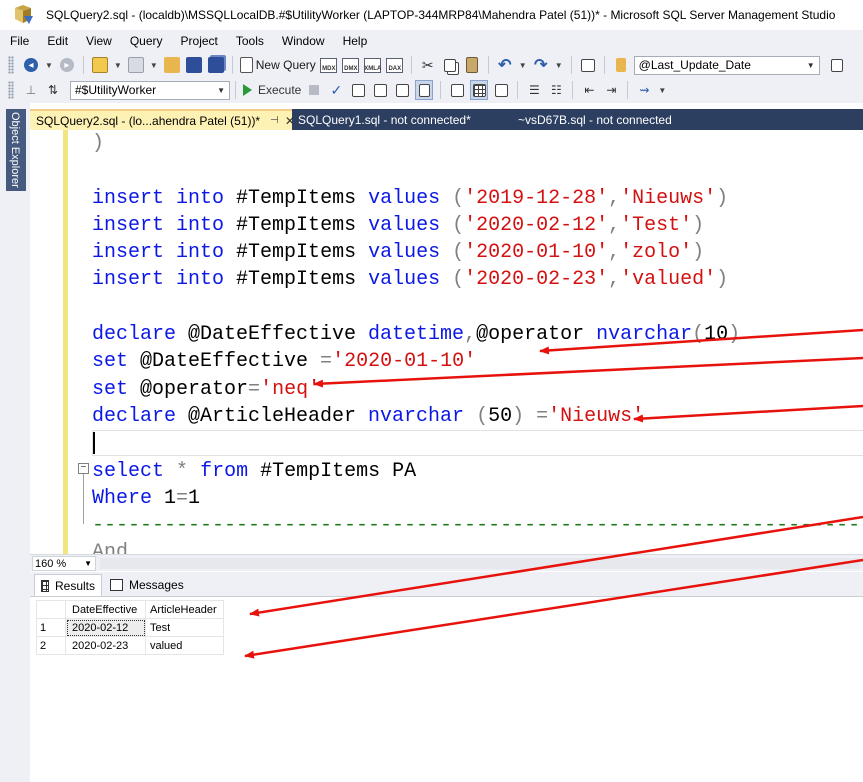  Describe the element at coordinates (118, 65) in the screenshot. I see `new-project-dropdown-icon: ▼` at that location.